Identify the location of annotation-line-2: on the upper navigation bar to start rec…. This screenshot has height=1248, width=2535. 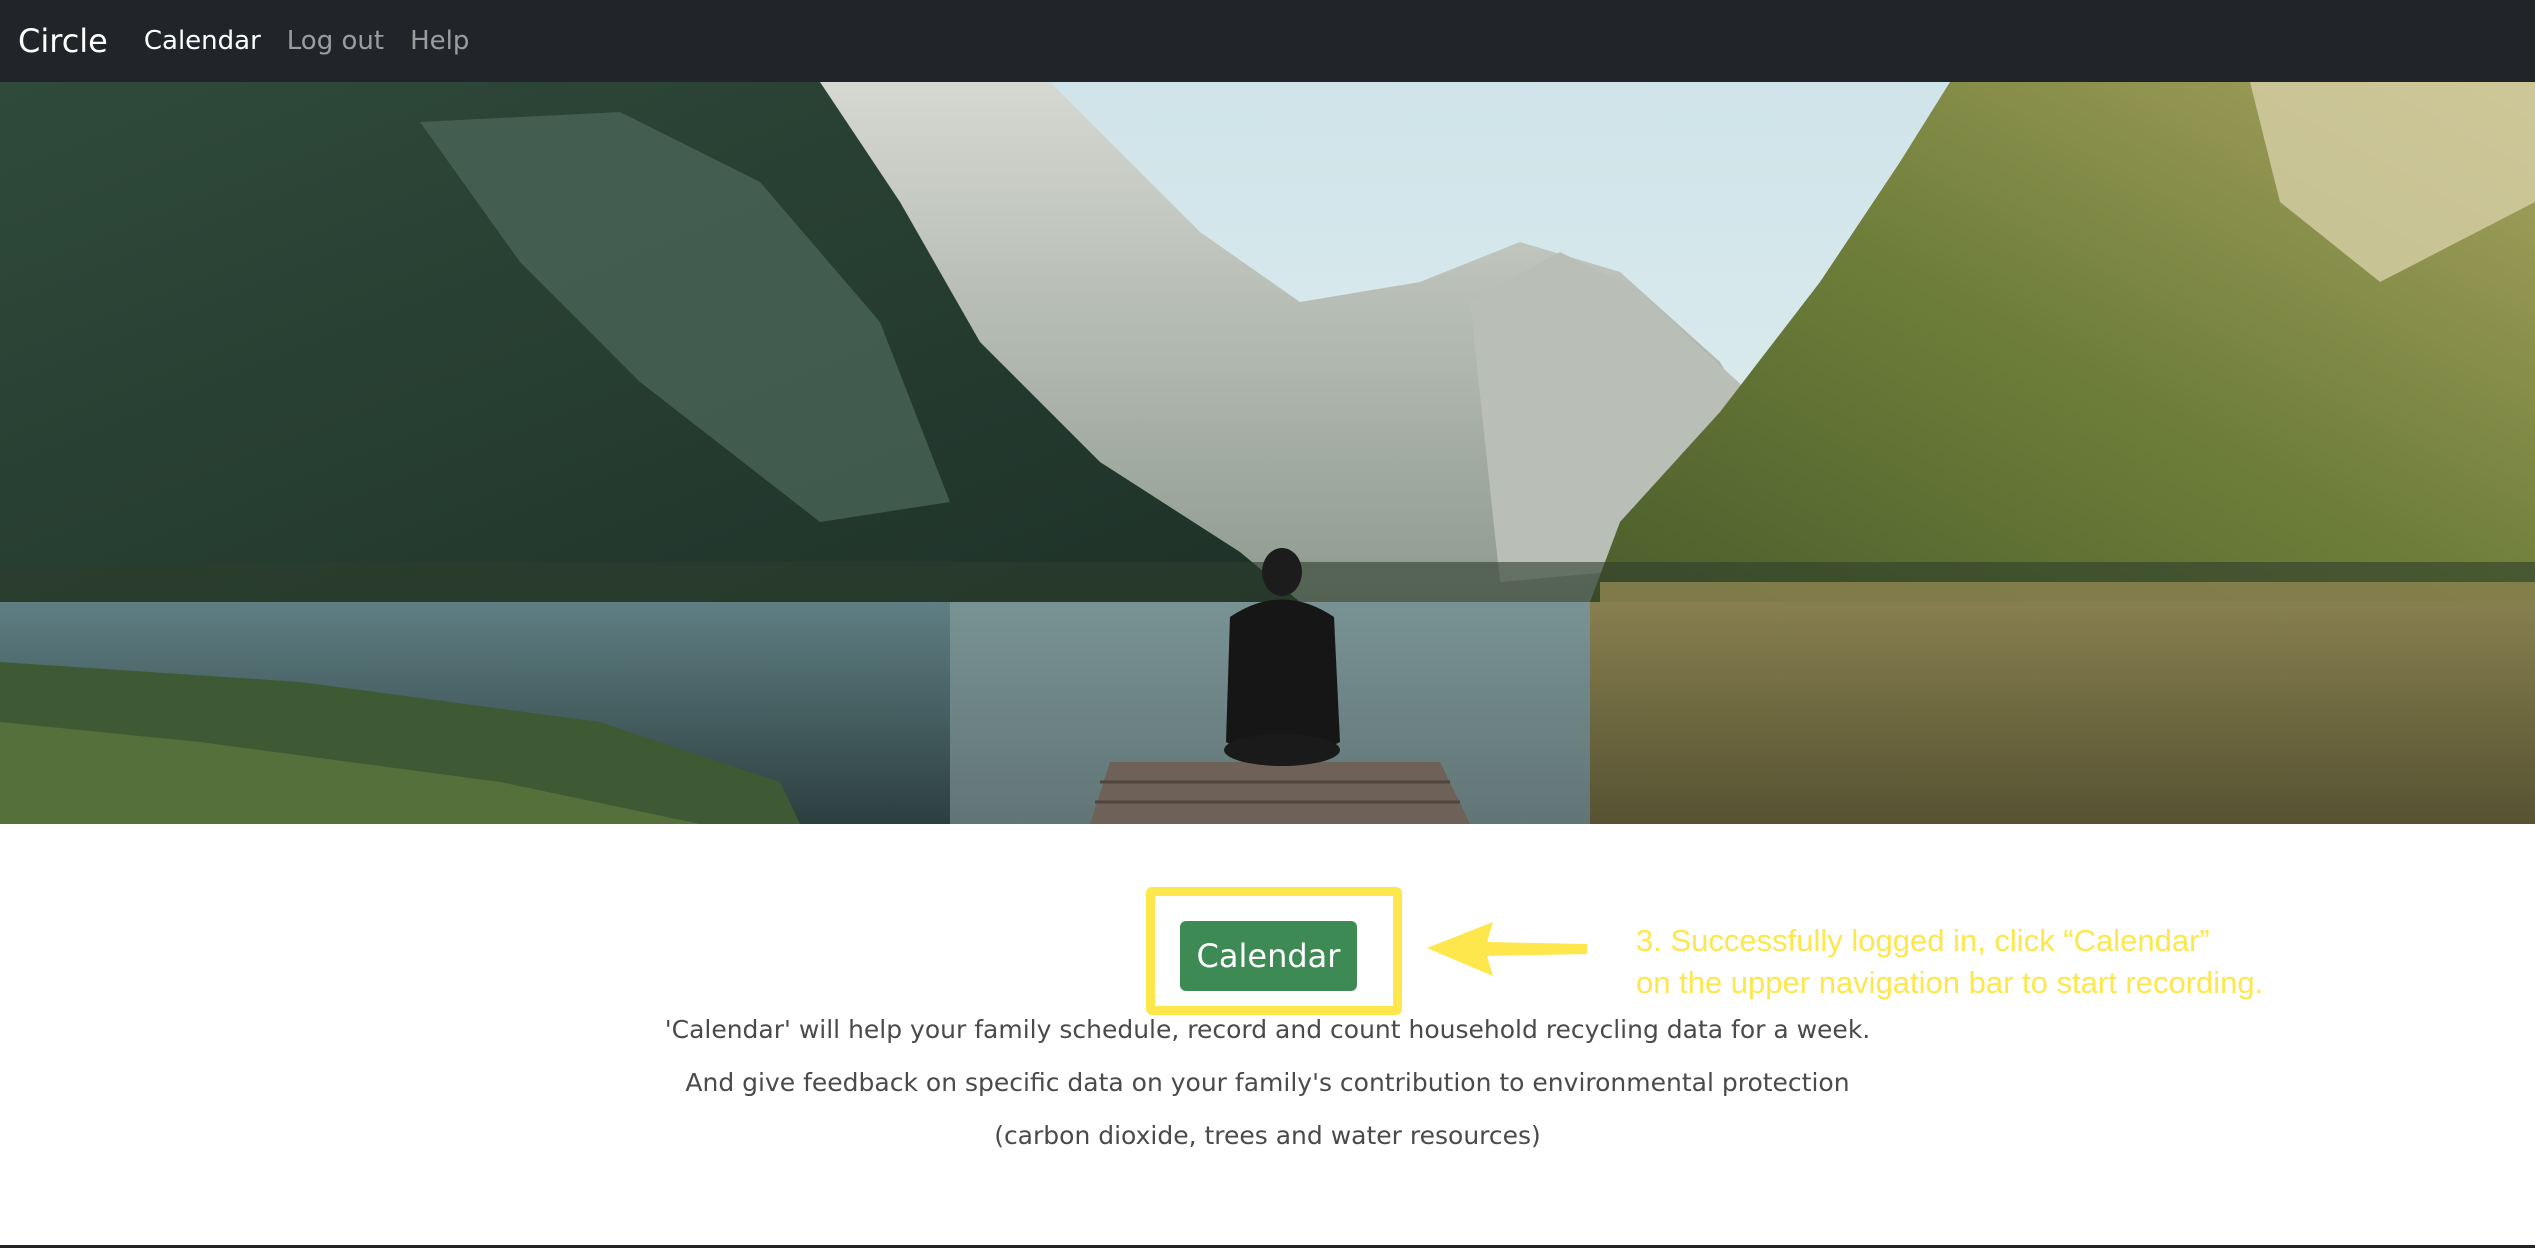
(1950, 982).